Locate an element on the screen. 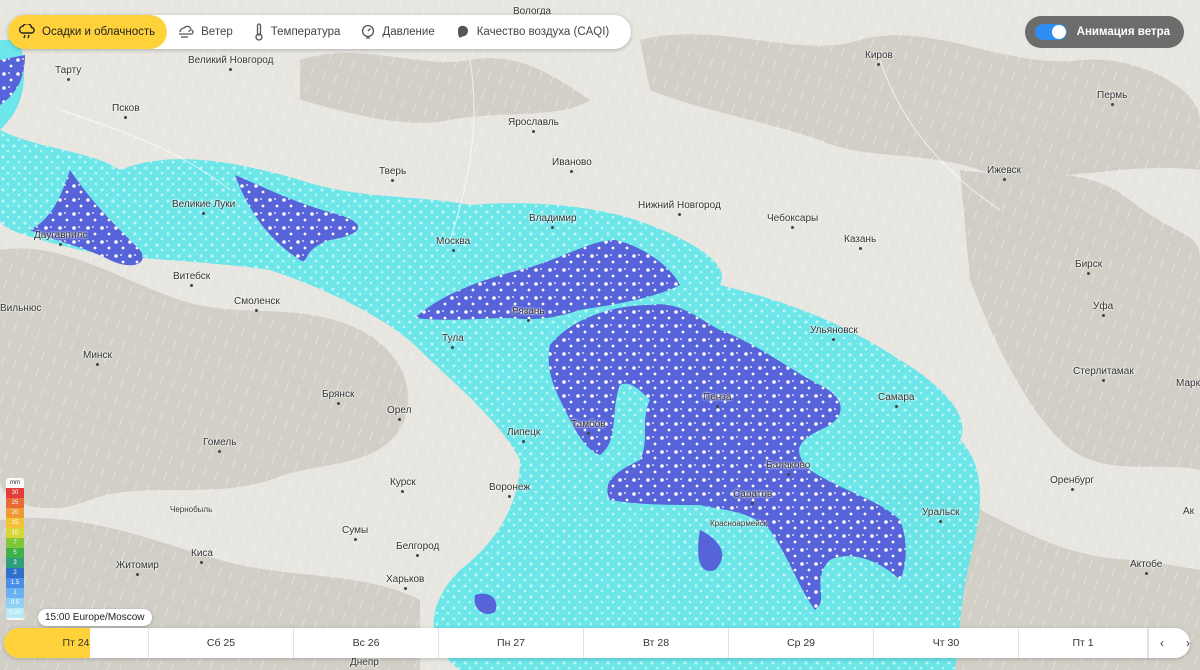  city-label: Белгород is located at coordinates (418, 549).